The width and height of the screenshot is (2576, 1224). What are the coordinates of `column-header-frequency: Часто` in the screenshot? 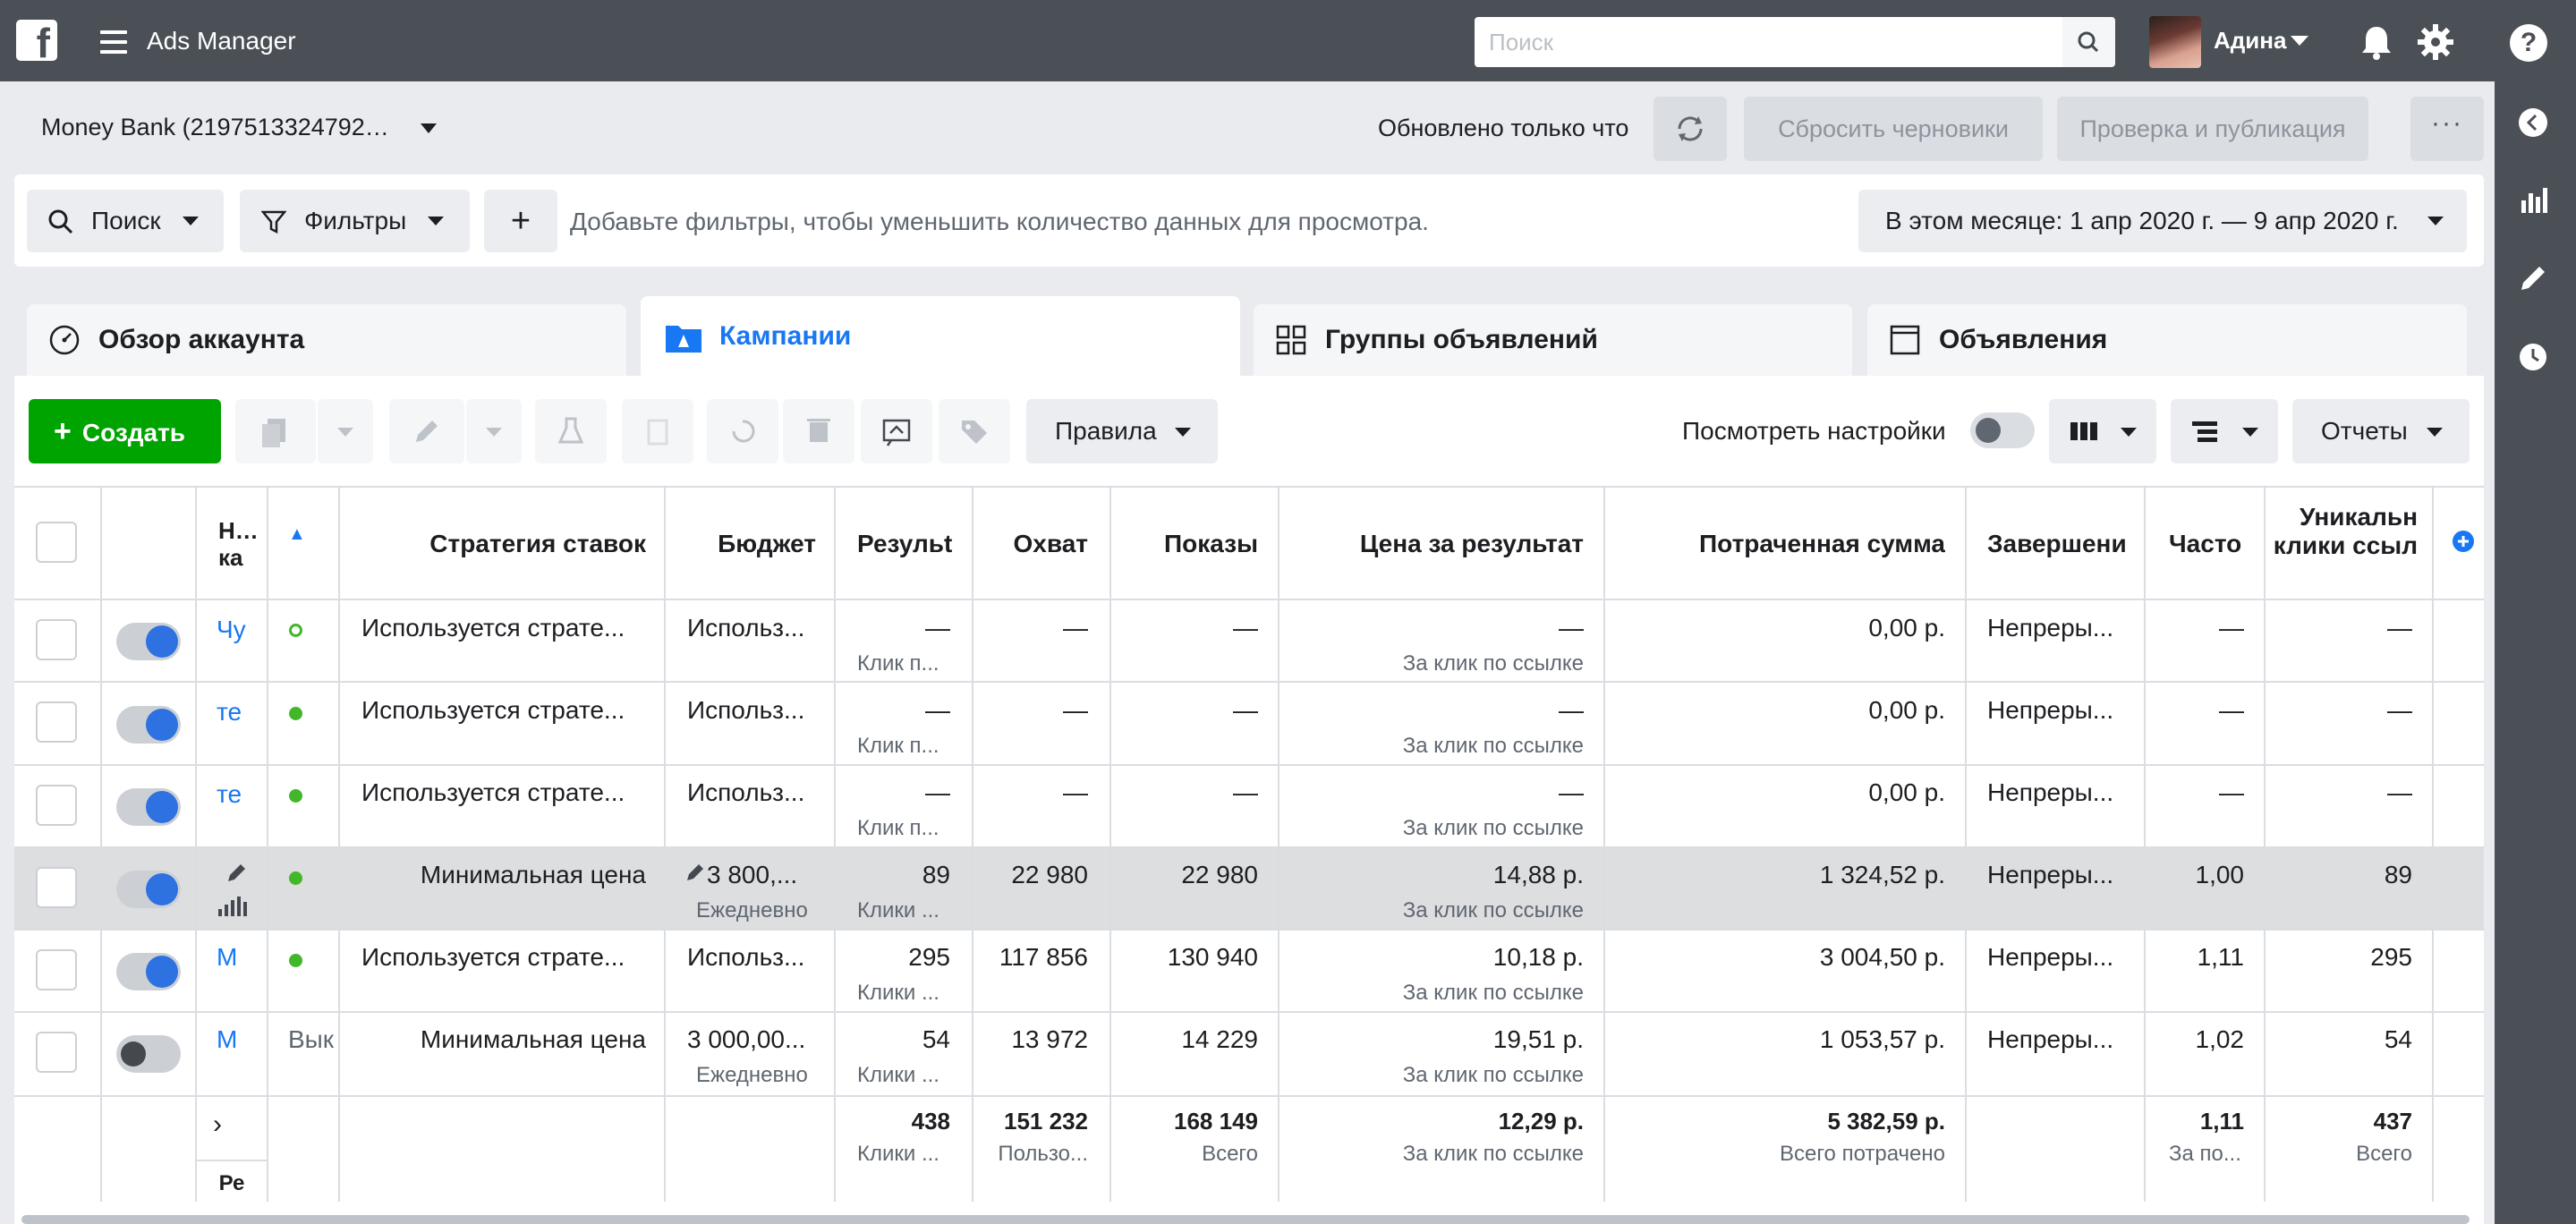 It's located at (2213, 544).